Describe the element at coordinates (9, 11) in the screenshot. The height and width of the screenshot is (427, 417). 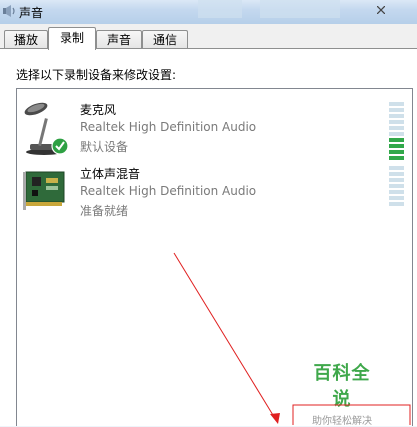
I see `speaker-icon` at that location.